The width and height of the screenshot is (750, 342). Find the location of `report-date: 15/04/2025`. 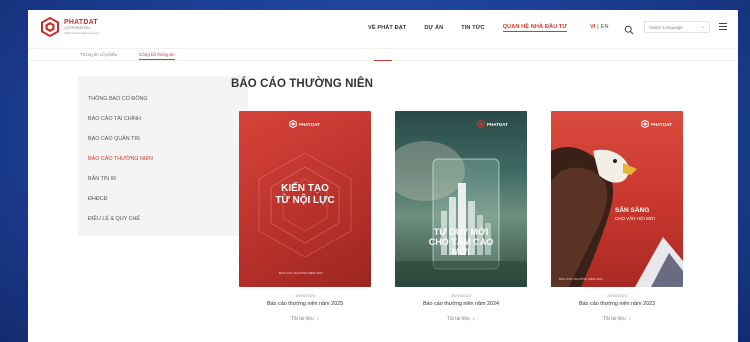

report-date: 15/04/2025 is located at coordinates (305, 295).